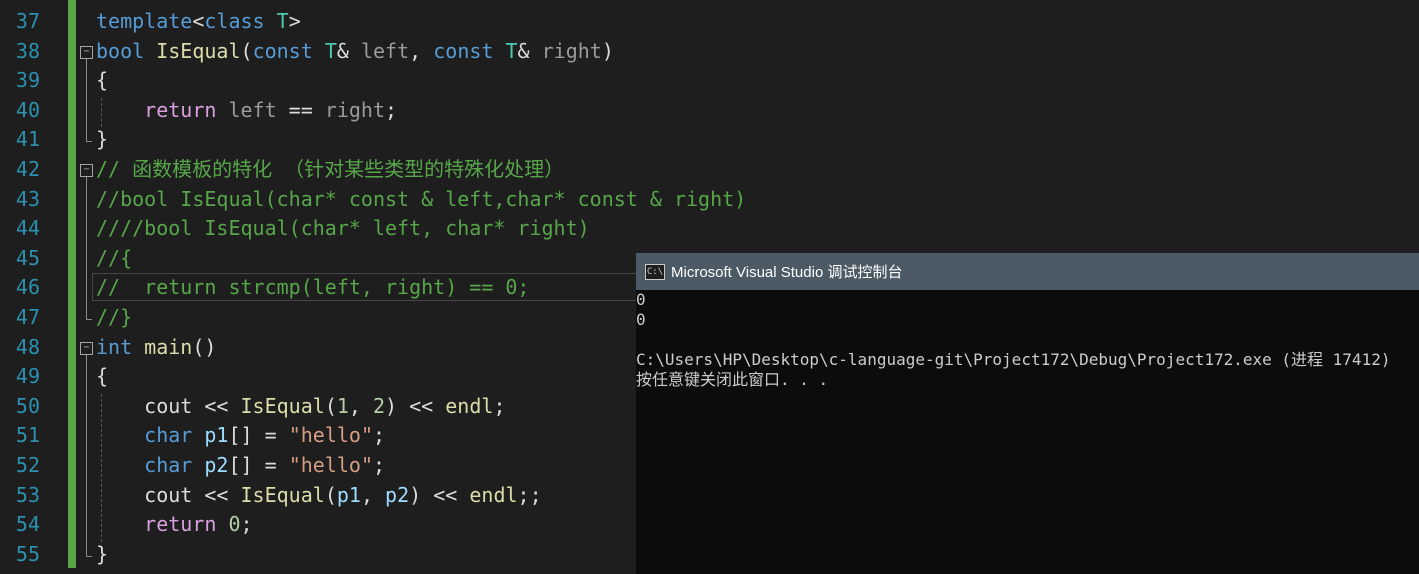 This screenshot has height=574, width=1419. I want to click on code-line: char p2[] = "hello";, so click(240, 466).